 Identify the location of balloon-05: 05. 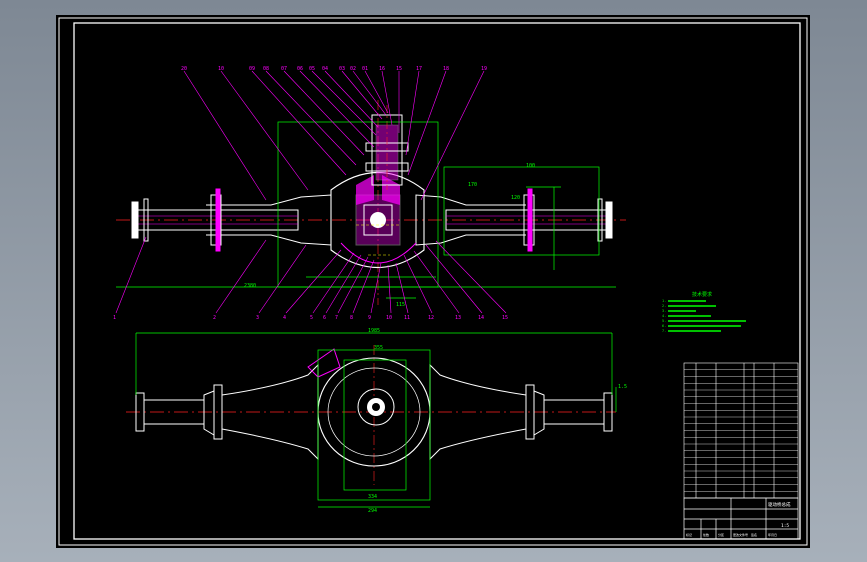
(312, 69).